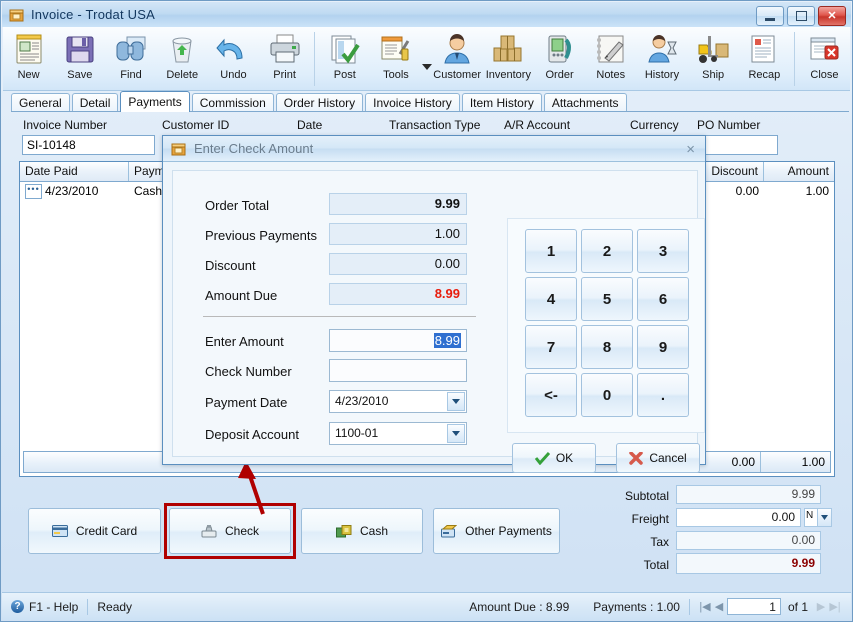 This screenshot has width=853, height=622. What do you see at coordinates (799, 171) in the screenshot?
I see `column-header-amount: Amount` at bounding box center [799, 171].